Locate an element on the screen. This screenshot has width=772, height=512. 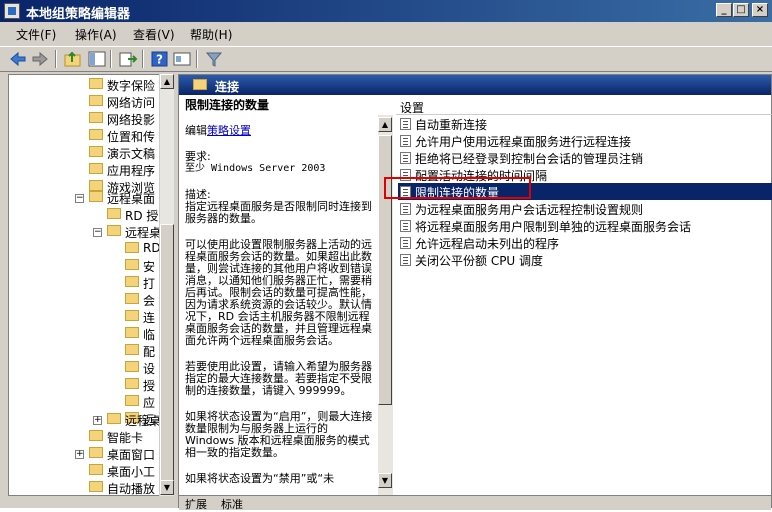
description-paragraph: 如果将状态设置为“禁用”或“未 is located at coordinates (260, 478).